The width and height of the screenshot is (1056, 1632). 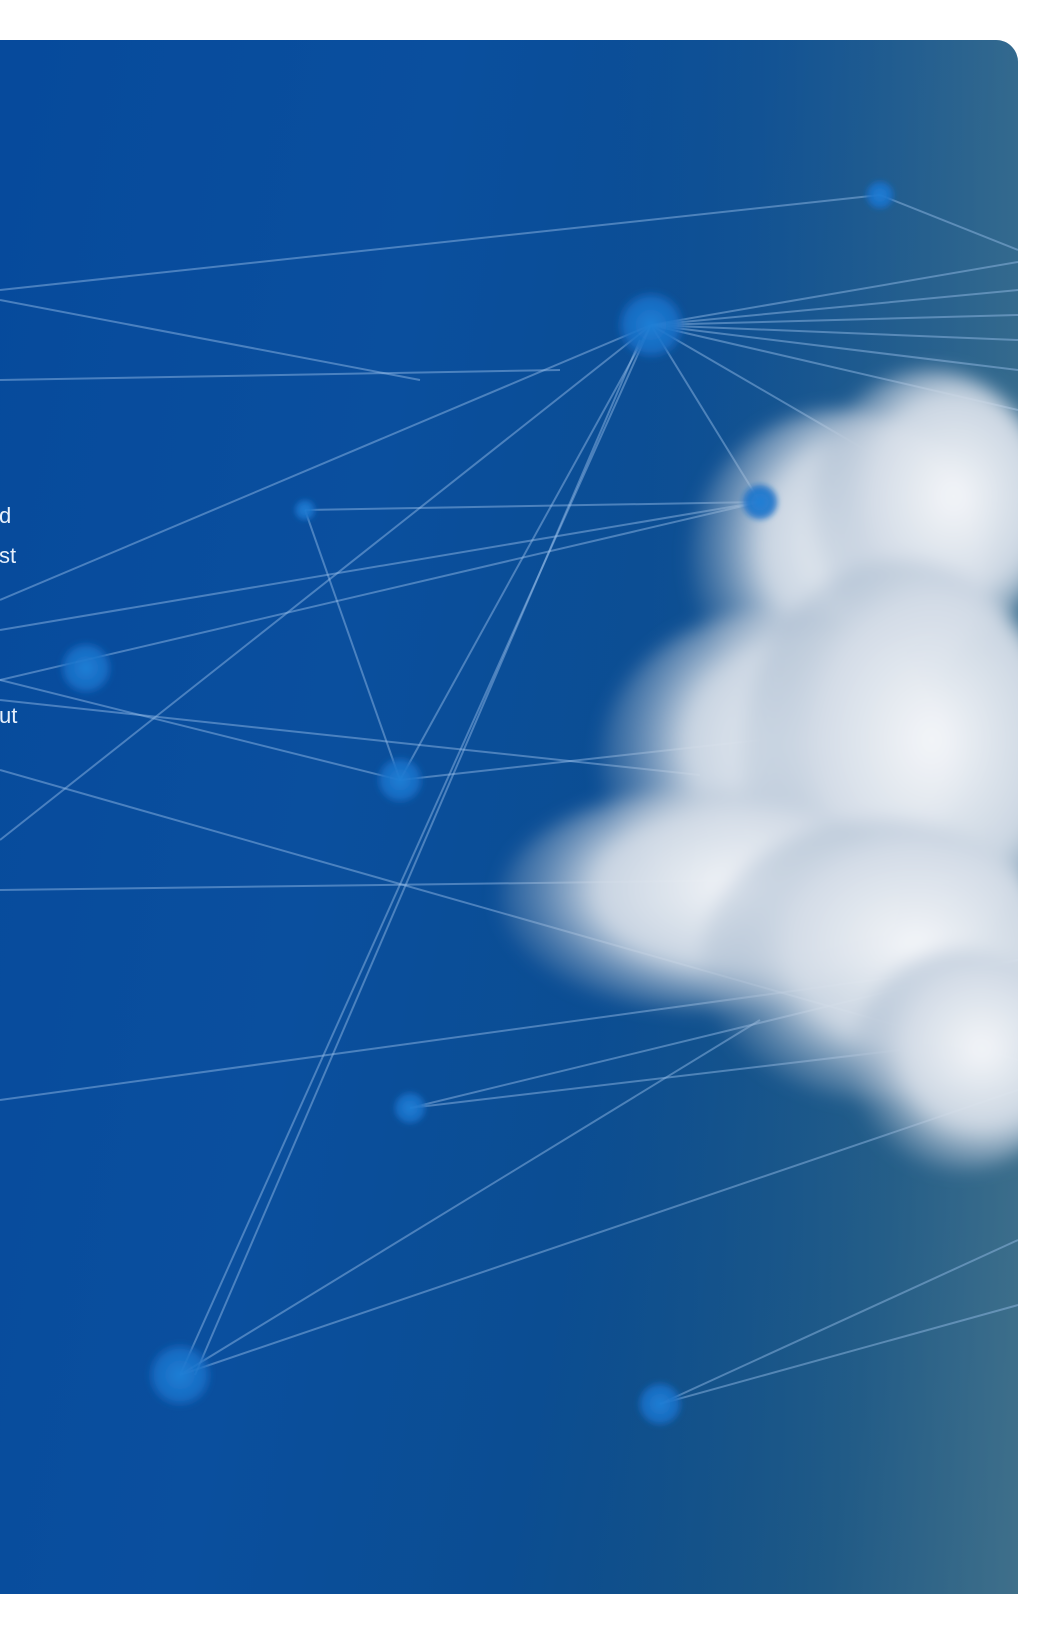 I want to click on hero-text-fragment-2: st, so click(x=8, y=555).